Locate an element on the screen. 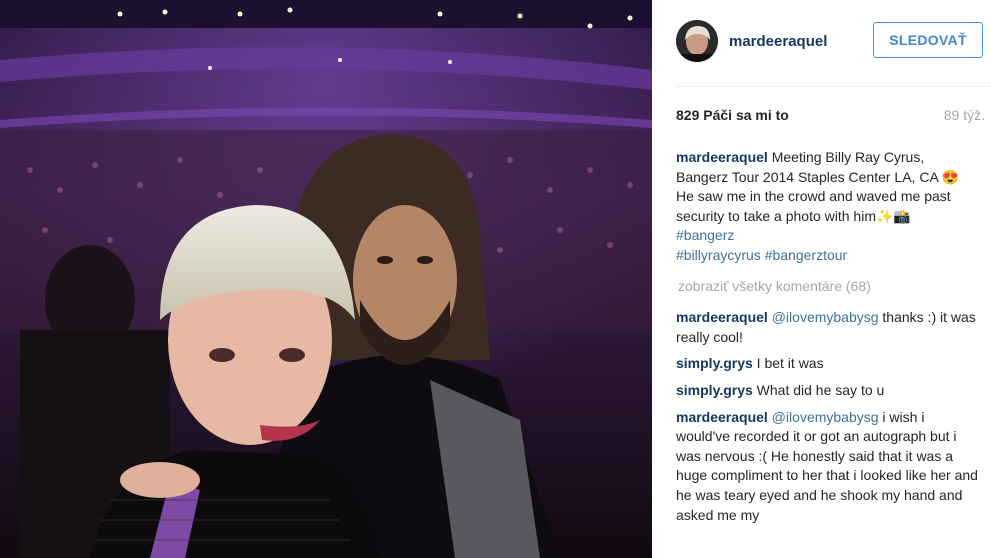 Image resolution: width=991 pixels, height=558 pixels. post-age: 89 týž. is located at coordinates (965, 115).